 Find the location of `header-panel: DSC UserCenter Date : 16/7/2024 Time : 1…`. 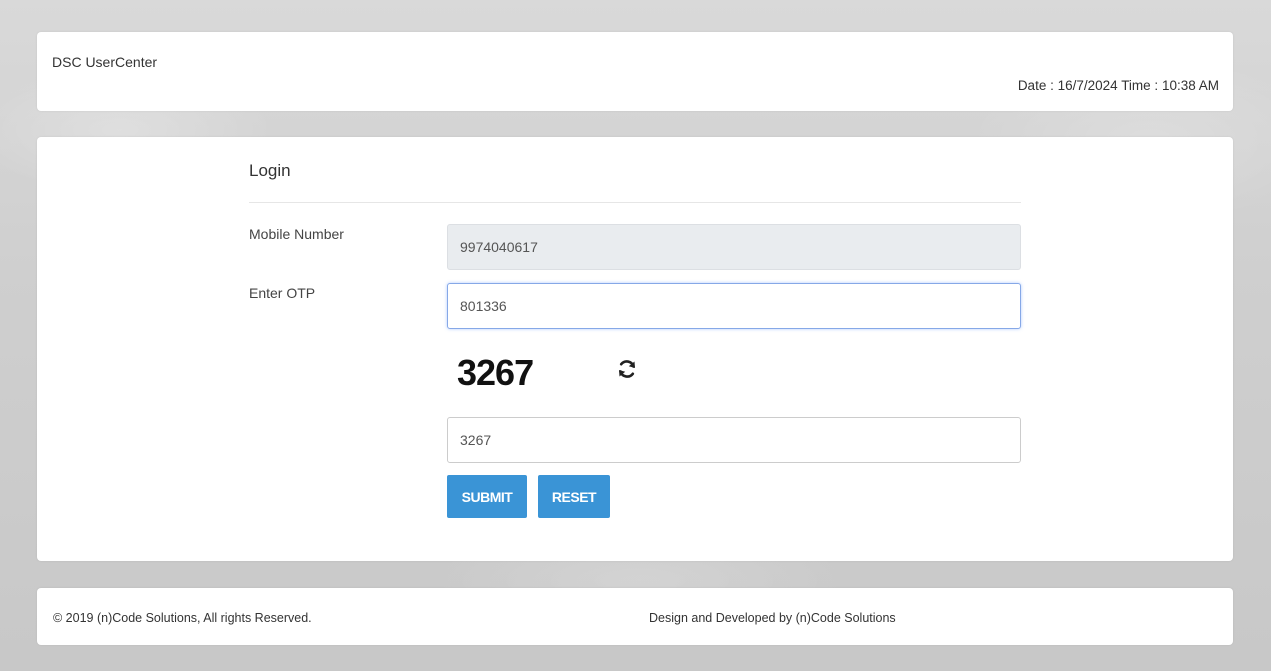

header-panel: DSC UserCenter Date : 16/7/2024 Time : 1… is located at coordinates (635, 71).